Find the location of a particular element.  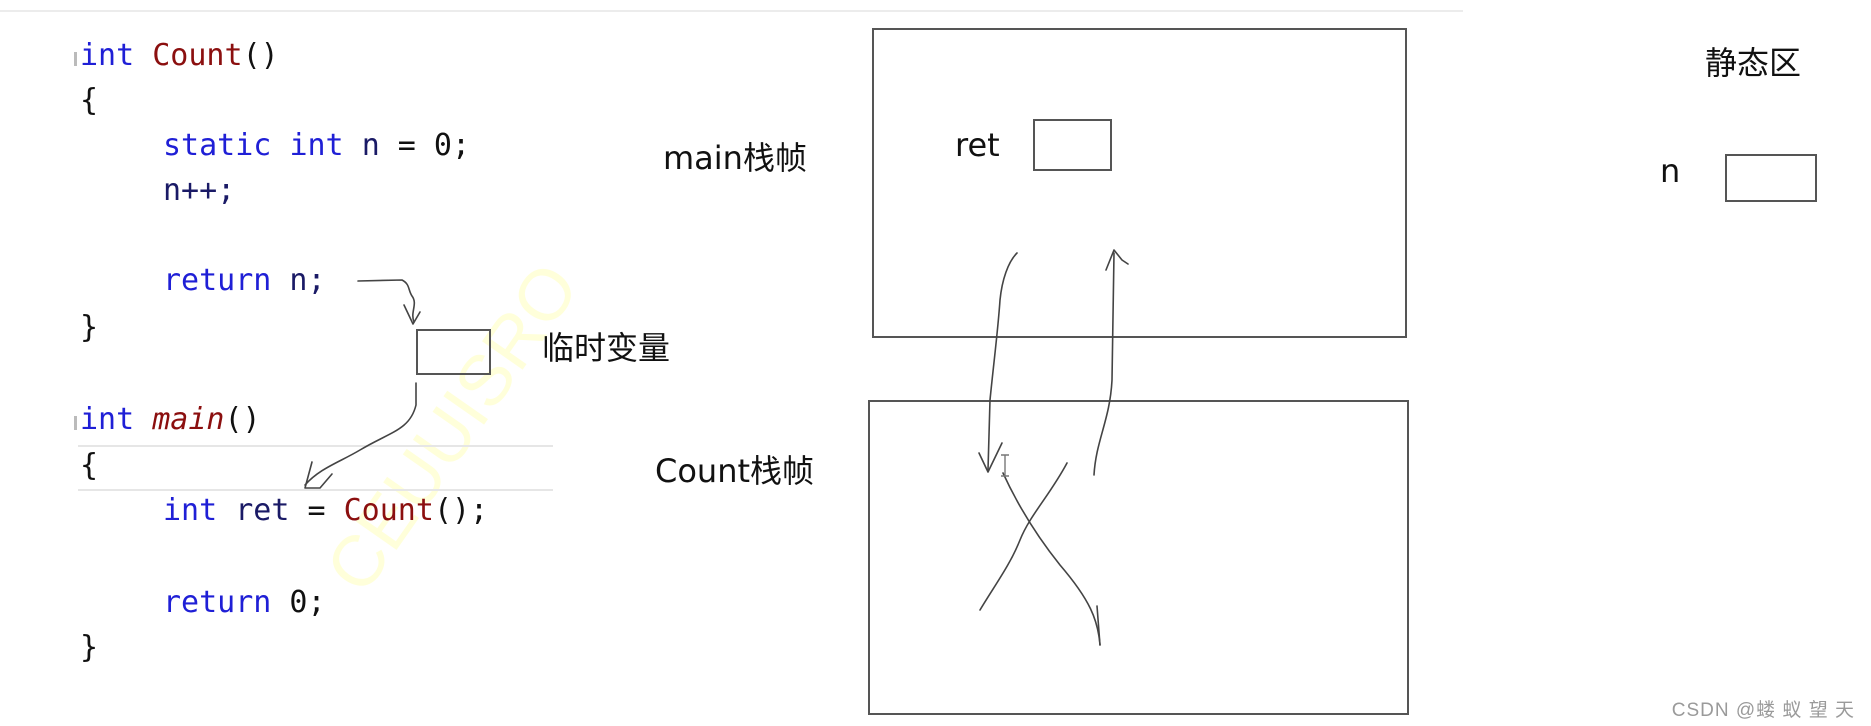

text-cursor-icon is located at coordinates (1005, 465).